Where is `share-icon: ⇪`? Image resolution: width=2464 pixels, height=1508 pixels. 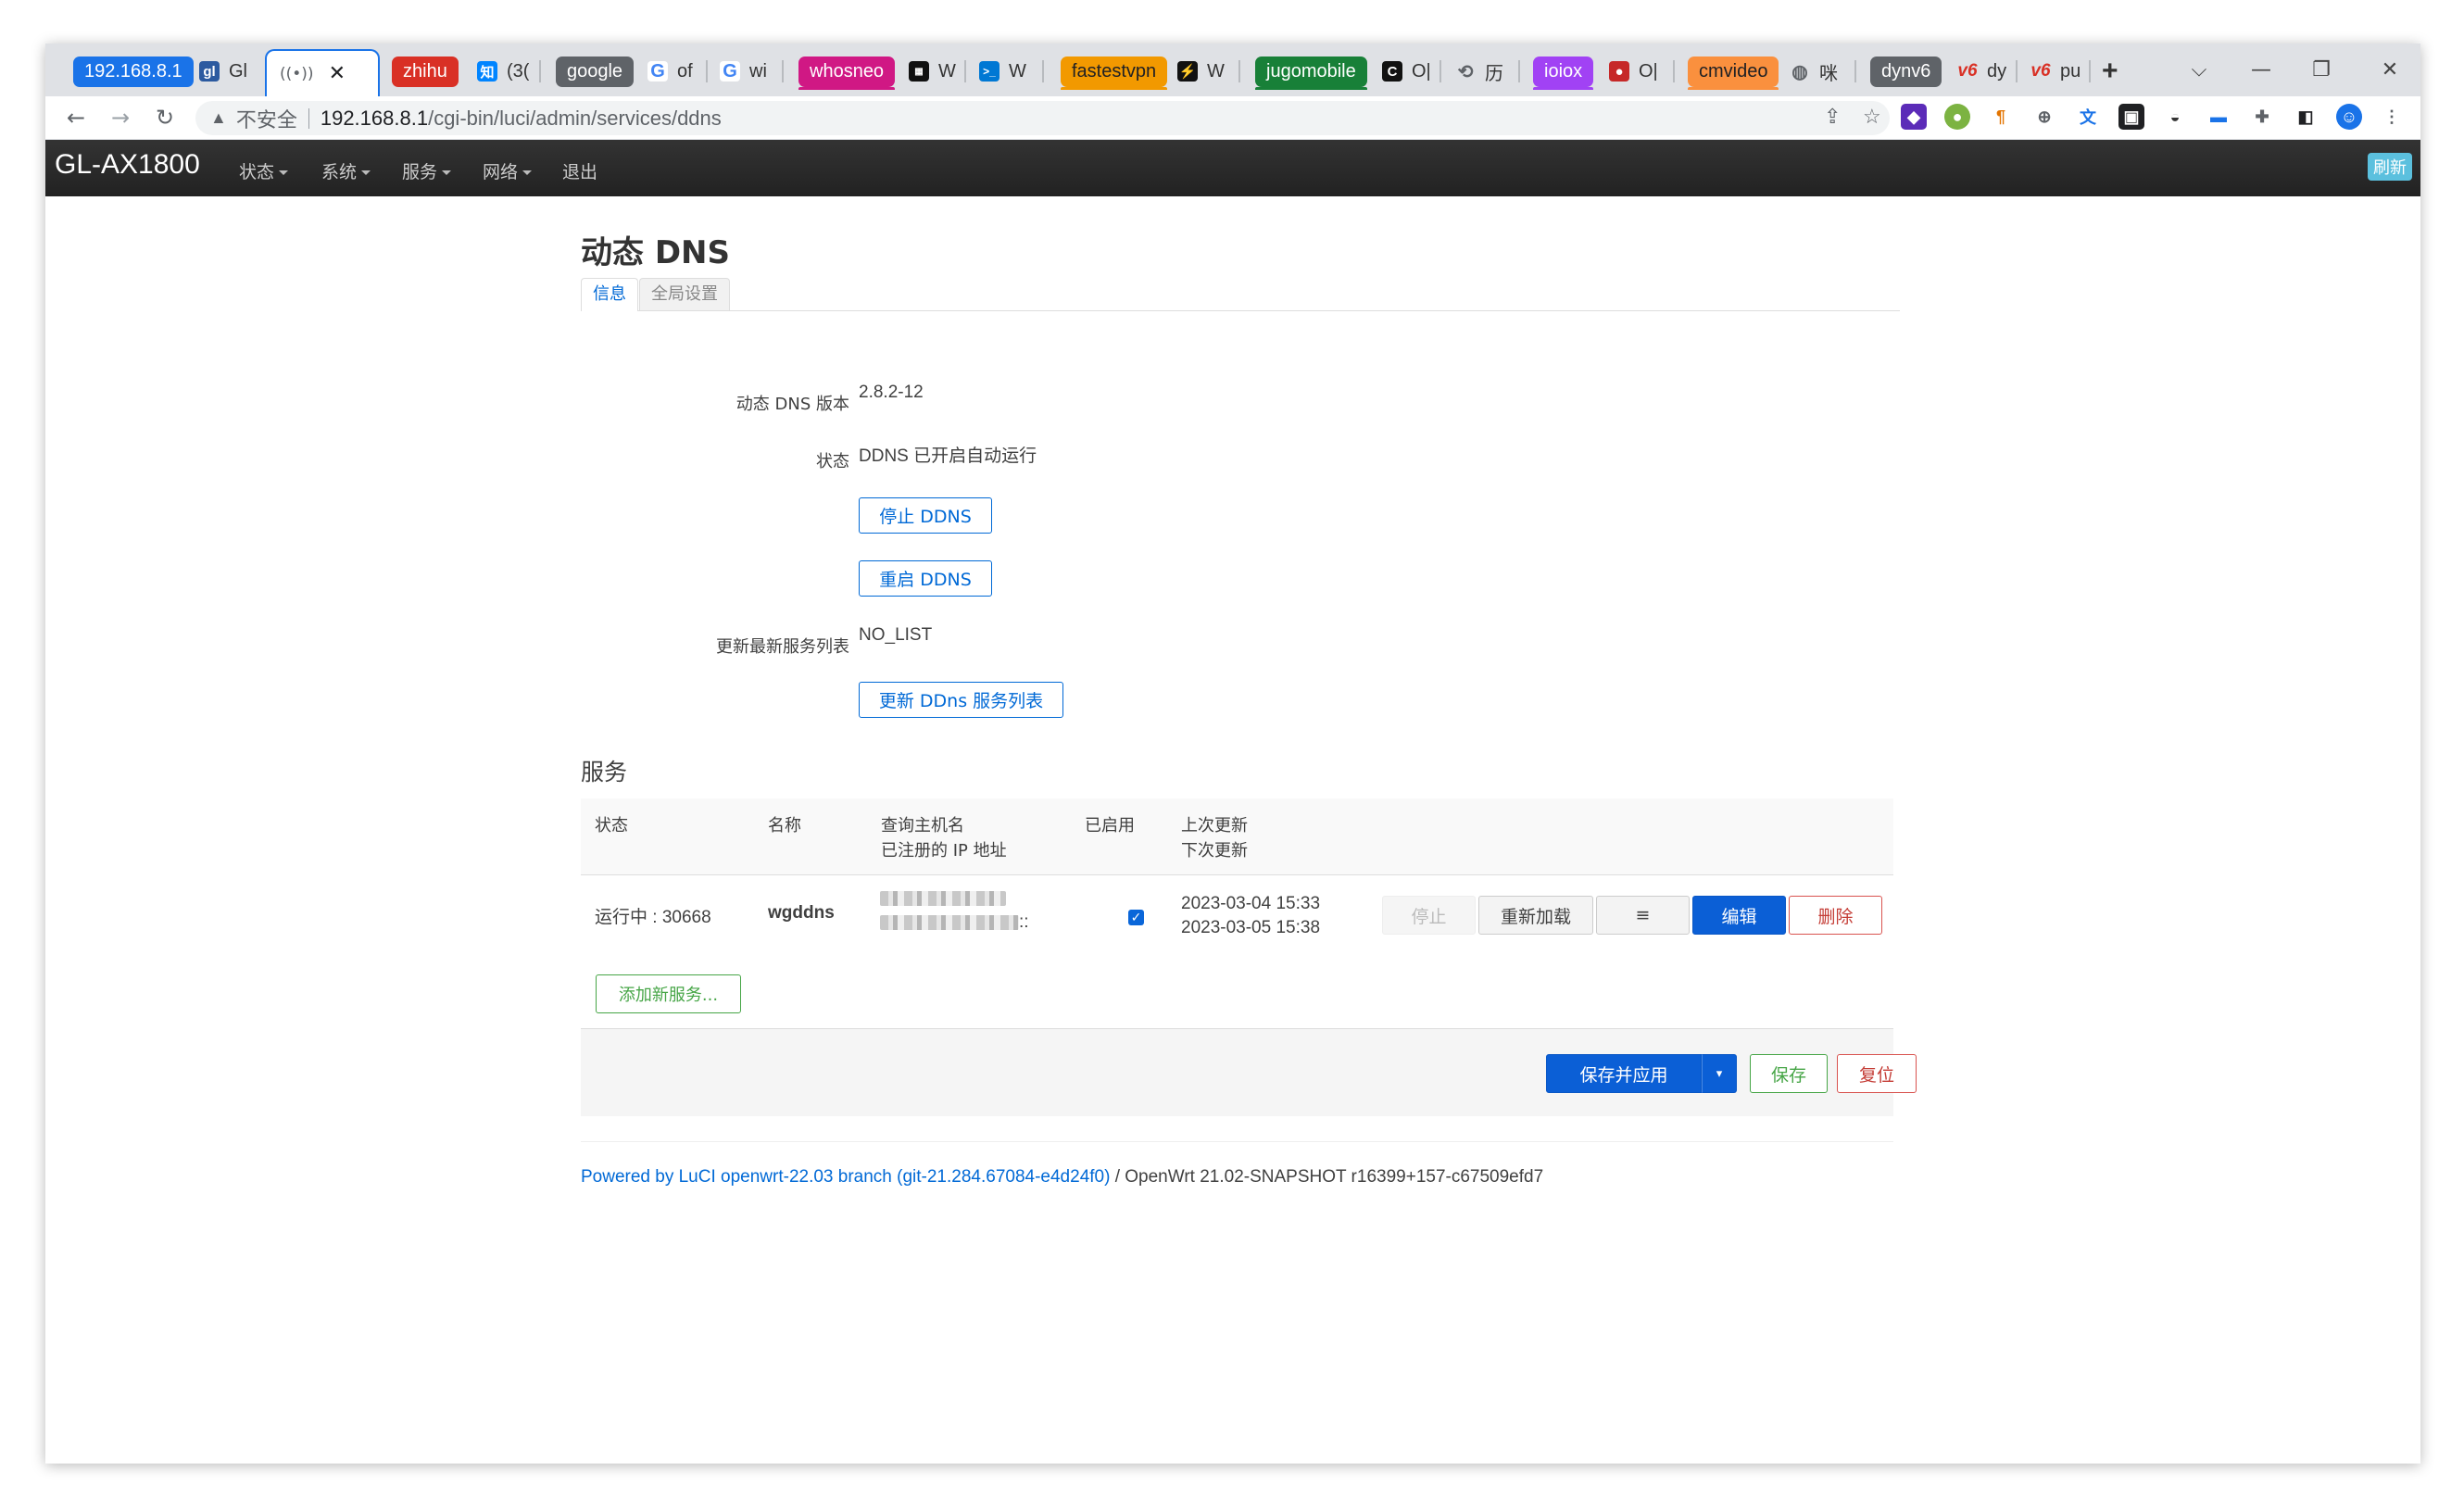
share-icon: ⇪ is located at coordinates (1832, 117).